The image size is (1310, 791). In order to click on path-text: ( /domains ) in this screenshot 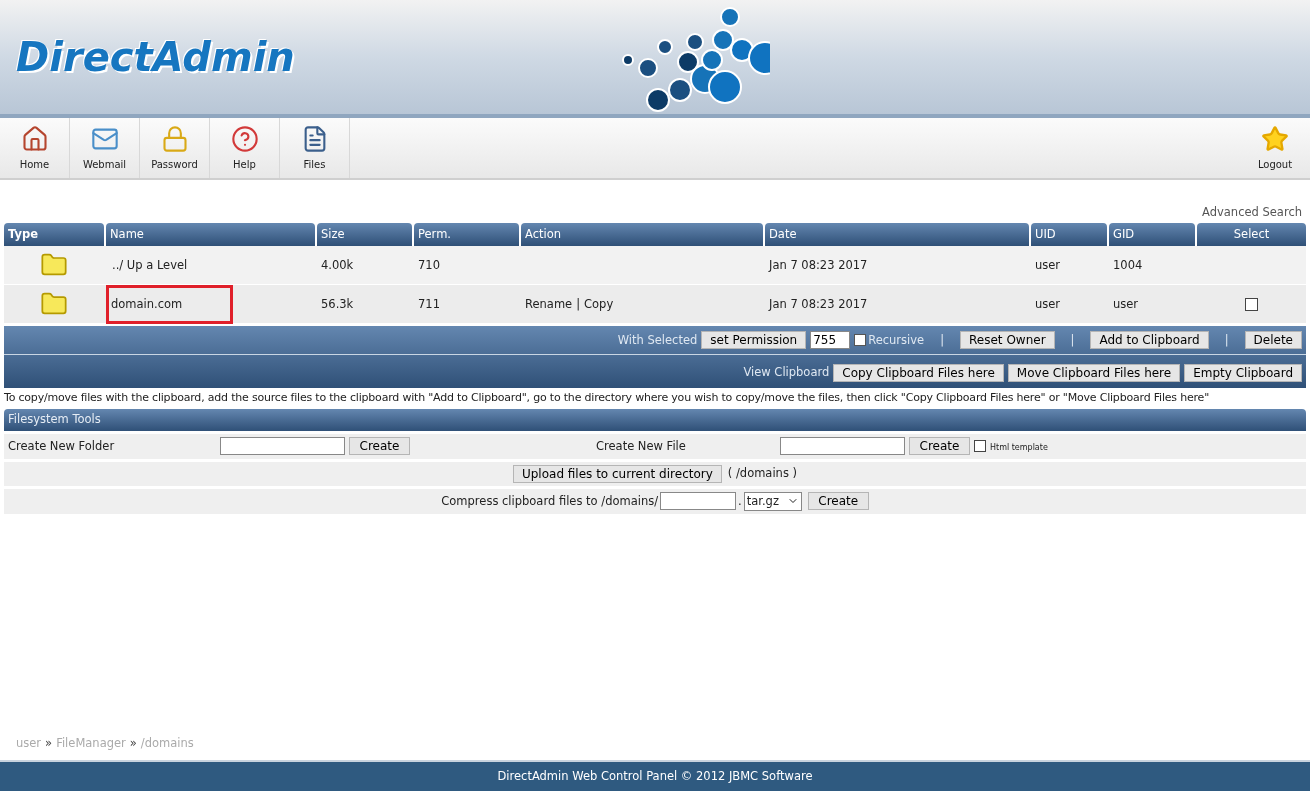, I will do `click(762, 474)`.